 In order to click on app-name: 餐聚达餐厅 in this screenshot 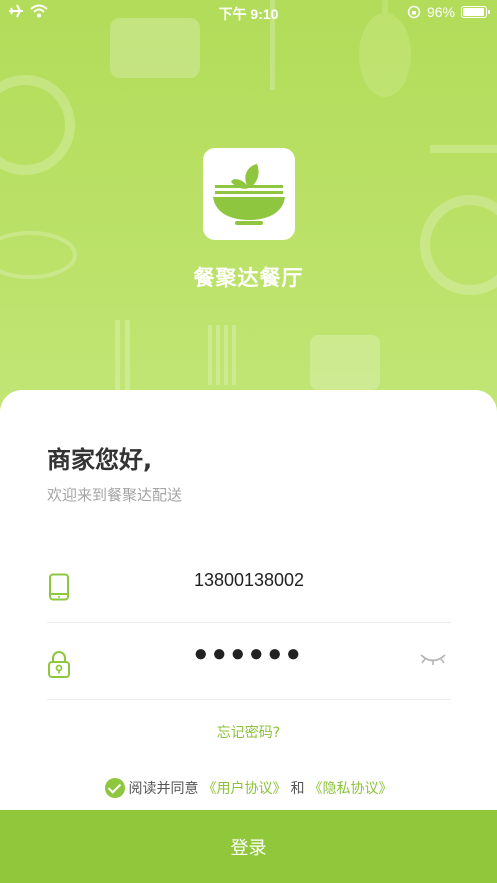, I will do `click(248, 278)`.